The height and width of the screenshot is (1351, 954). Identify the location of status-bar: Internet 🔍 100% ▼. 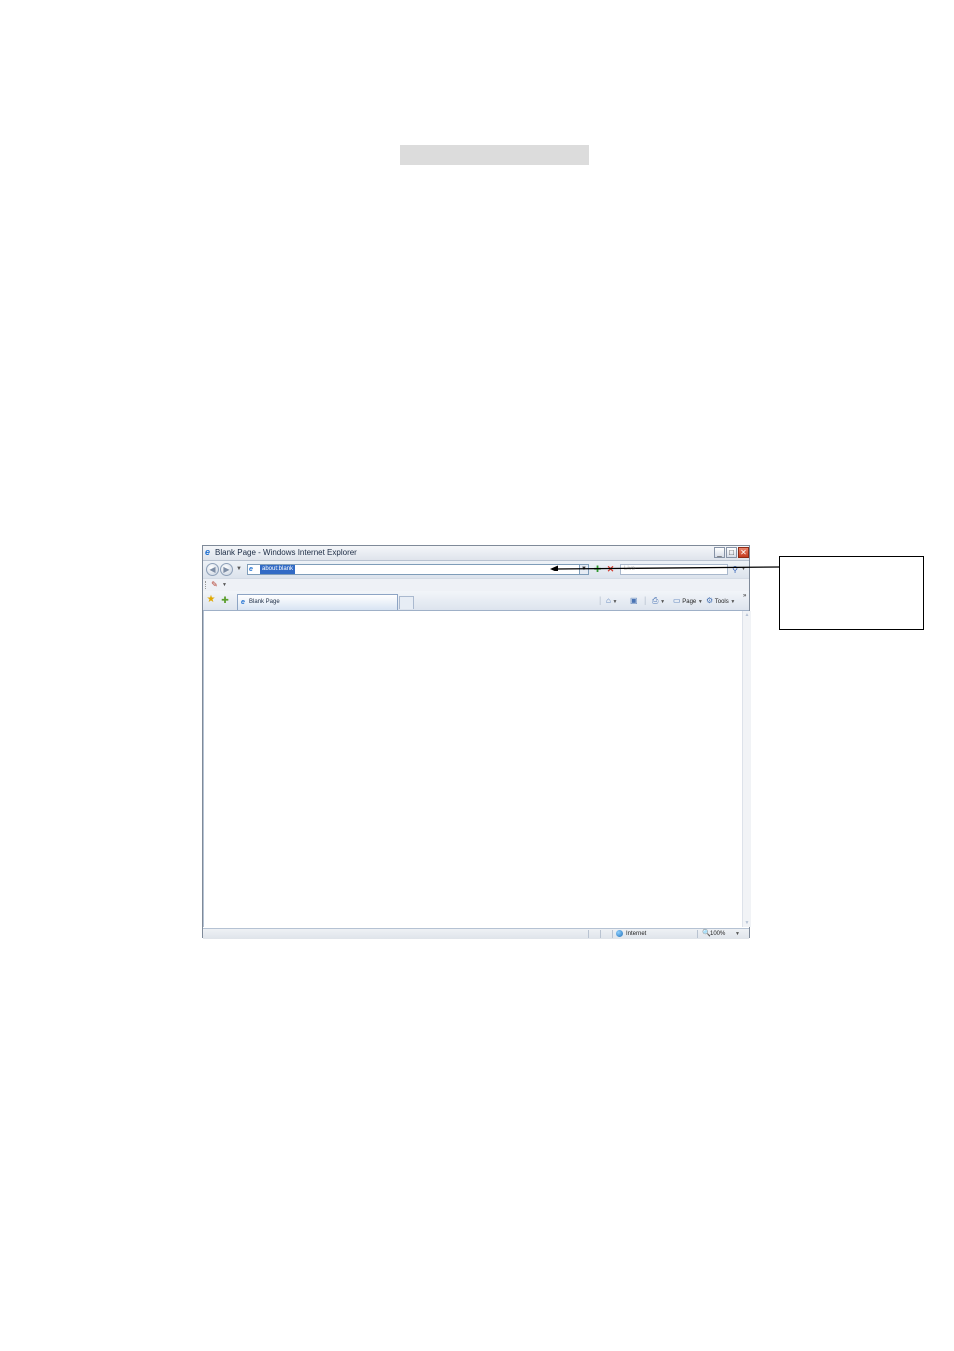
(476, 933).